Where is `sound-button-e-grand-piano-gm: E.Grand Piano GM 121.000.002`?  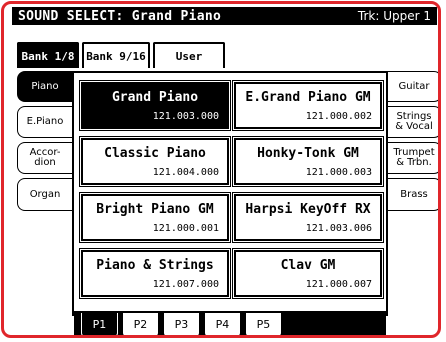
sound-button-e-grand-piano-gm: E.Grand Piano GM 121.000.002 is located at coordinates (308, 105).